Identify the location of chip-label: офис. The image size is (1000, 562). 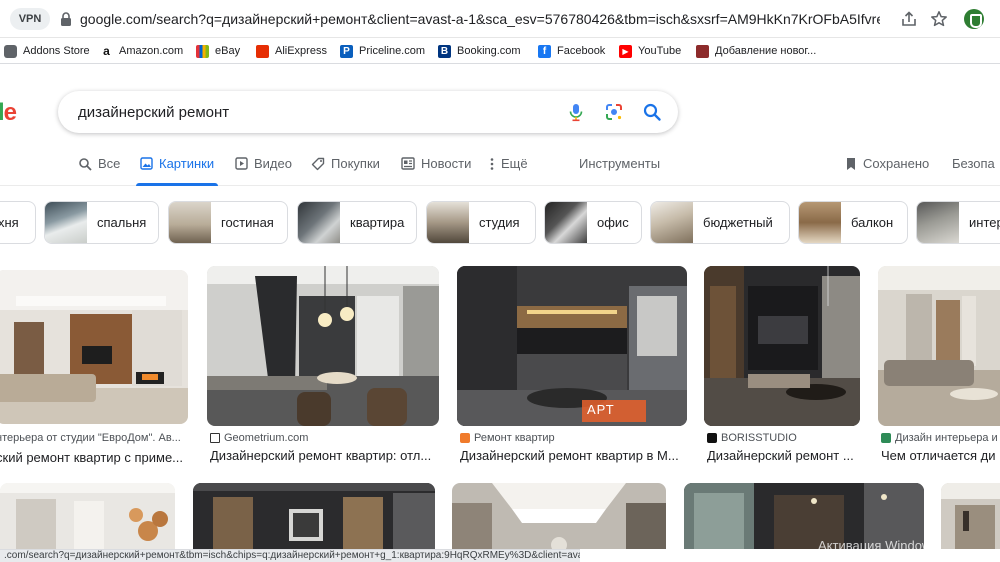
(613, 222).